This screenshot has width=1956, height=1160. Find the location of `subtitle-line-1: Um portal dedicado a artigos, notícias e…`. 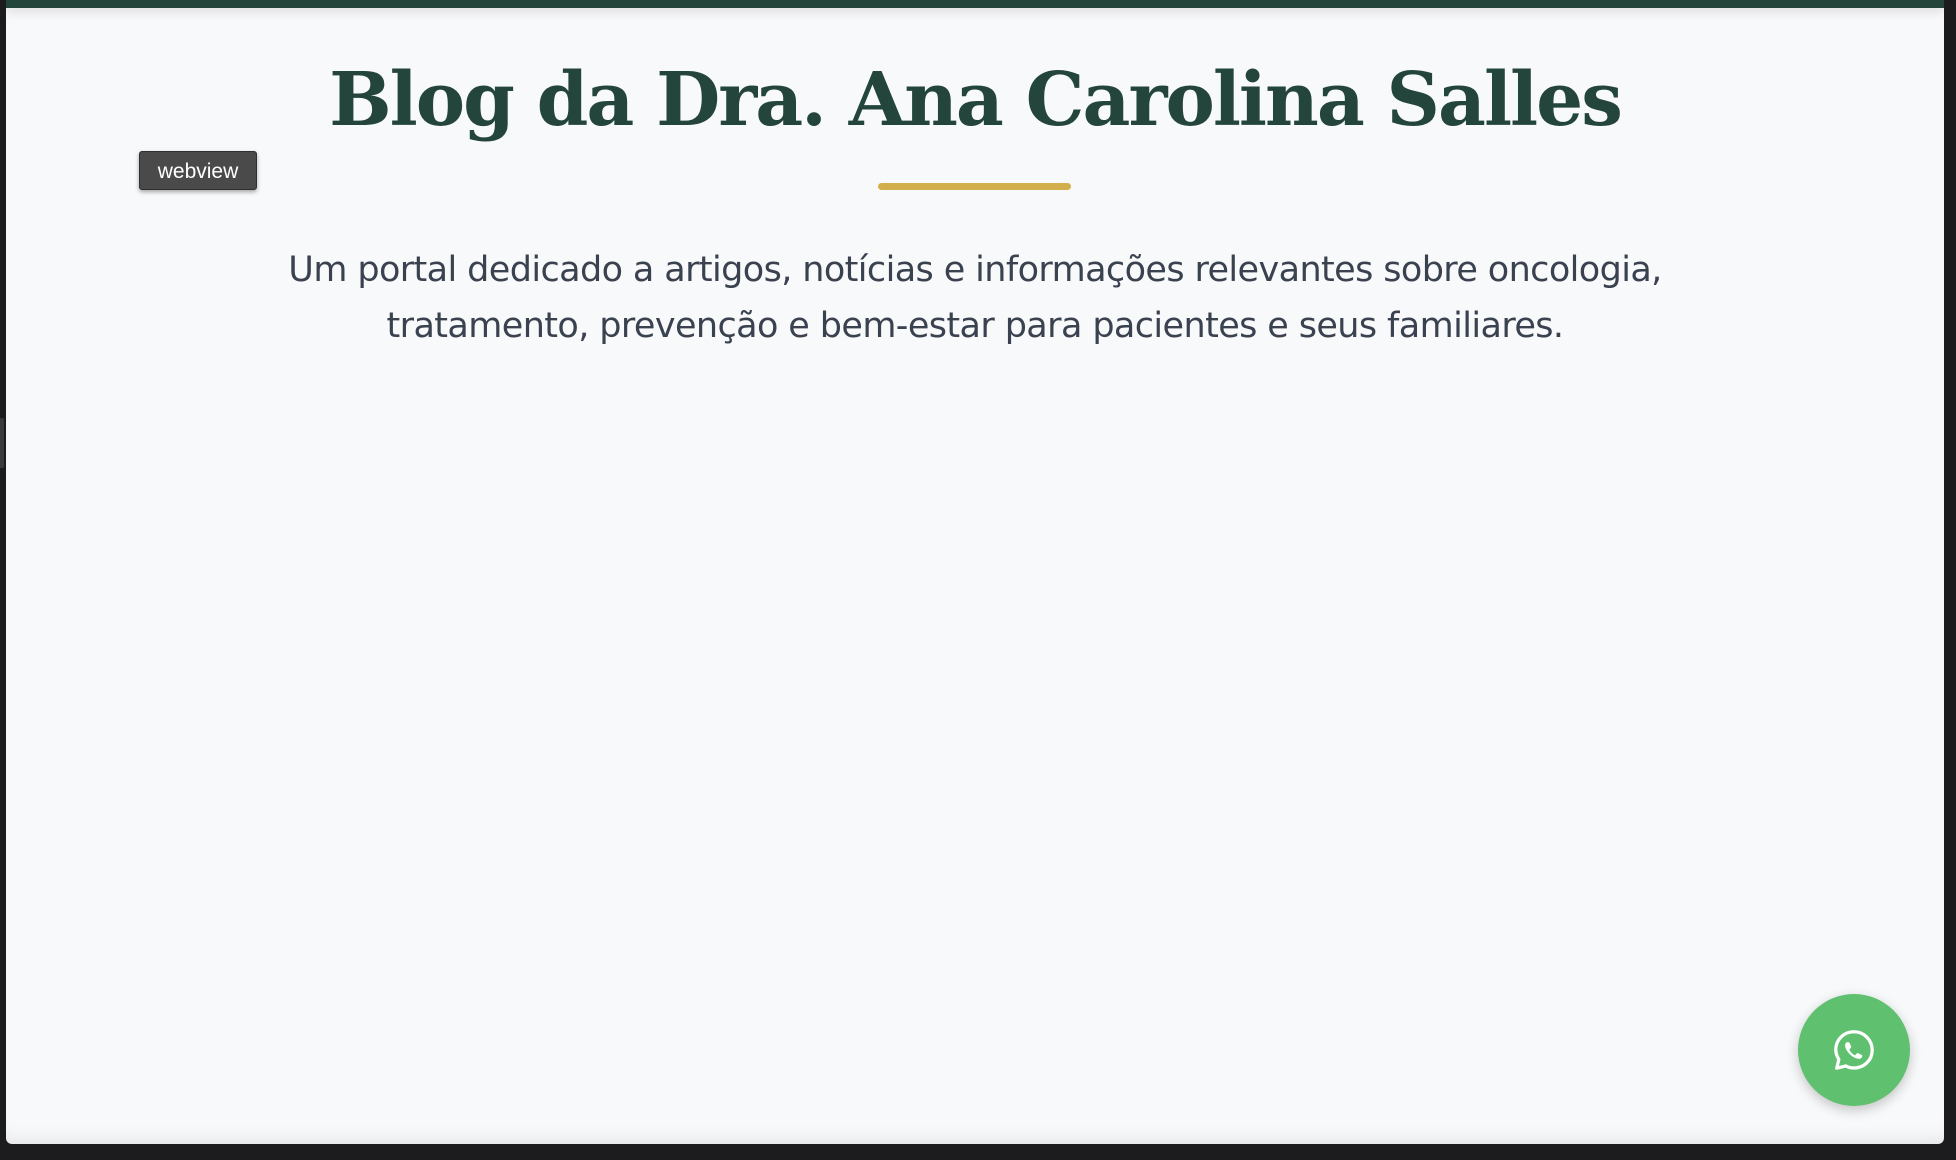

subtitle-line-1: Um portal dedicado a artigos, notícias e… is located at coordinates (975, 270).